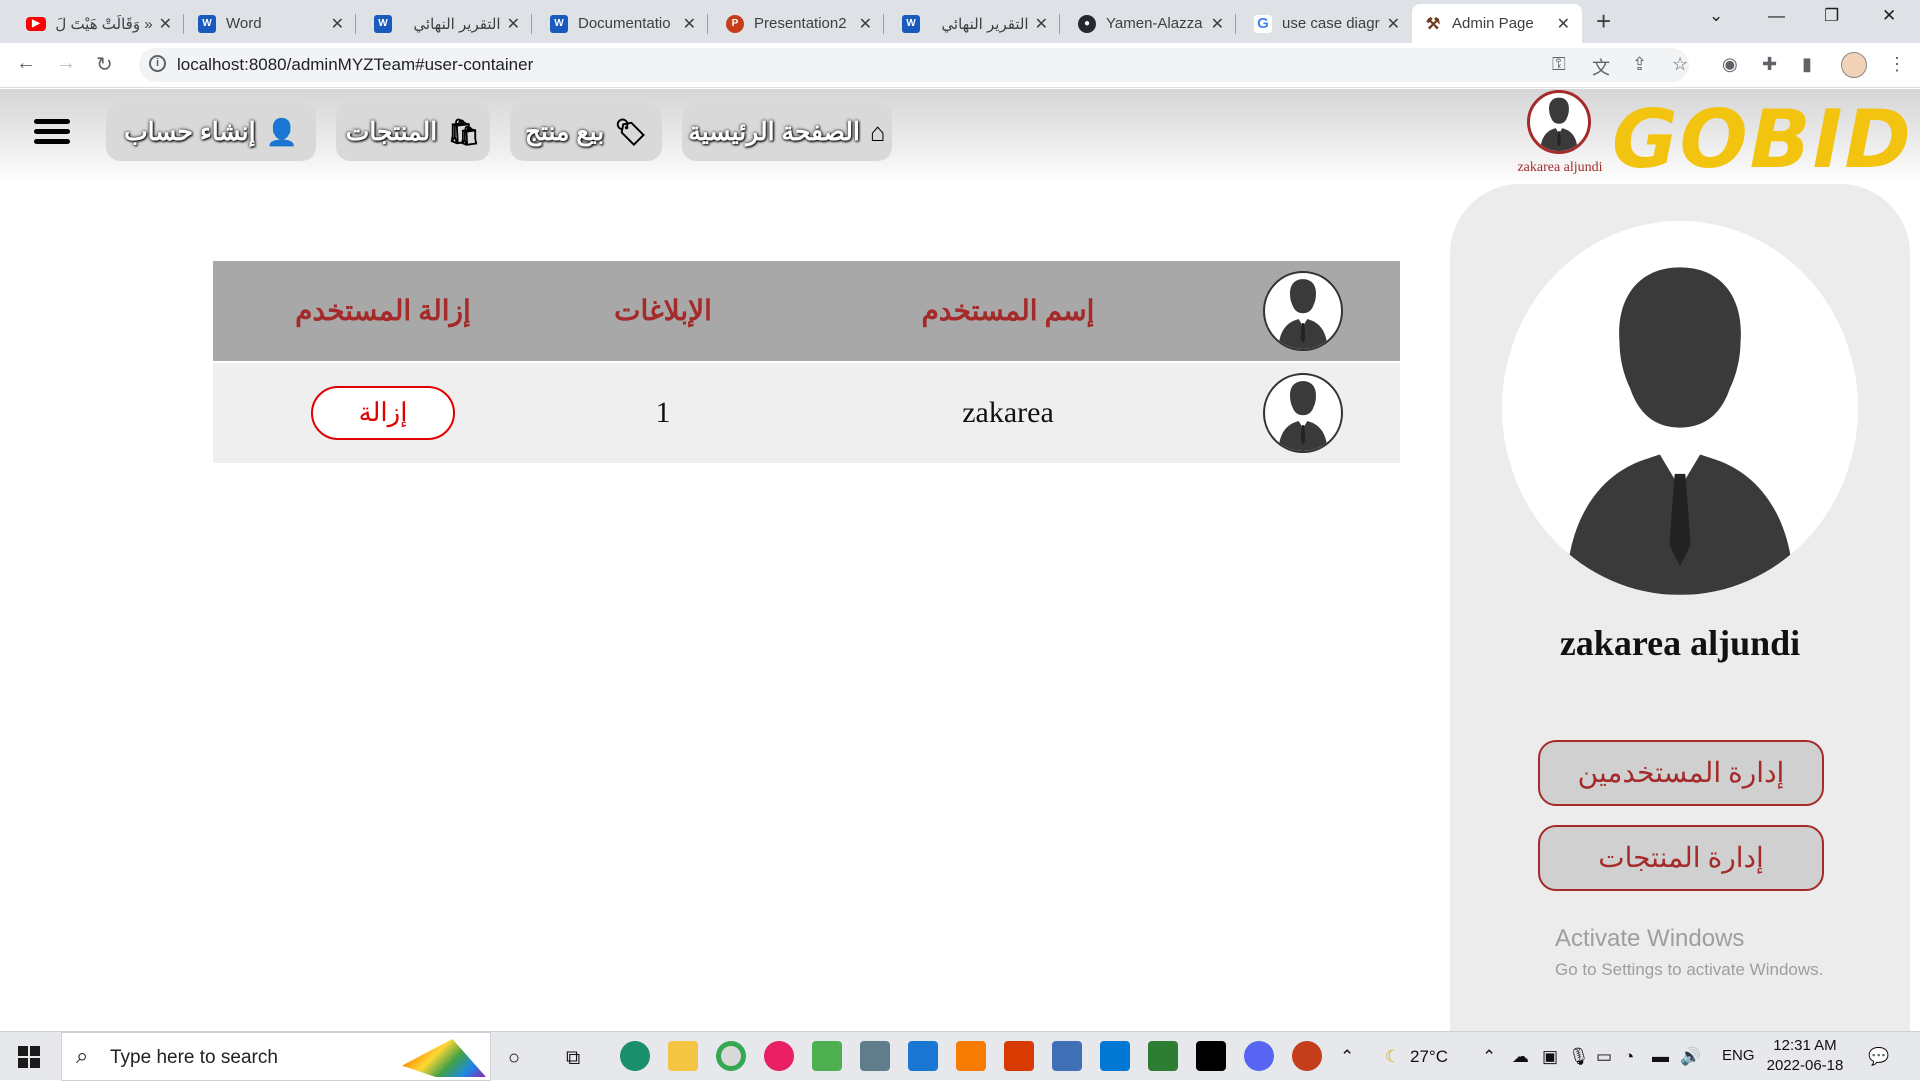 The width and height of the screenshot is (1920, 1081). Describe the element at coordinates (1680, 64) in the screenshot. I see `bookmark-star-icon: ☆` at that location.